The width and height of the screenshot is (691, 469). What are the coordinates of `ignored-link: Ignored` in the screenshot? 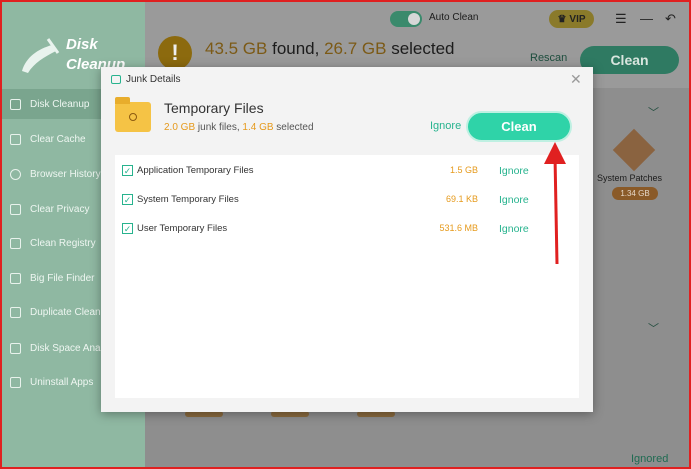 It's located at (649, 459).